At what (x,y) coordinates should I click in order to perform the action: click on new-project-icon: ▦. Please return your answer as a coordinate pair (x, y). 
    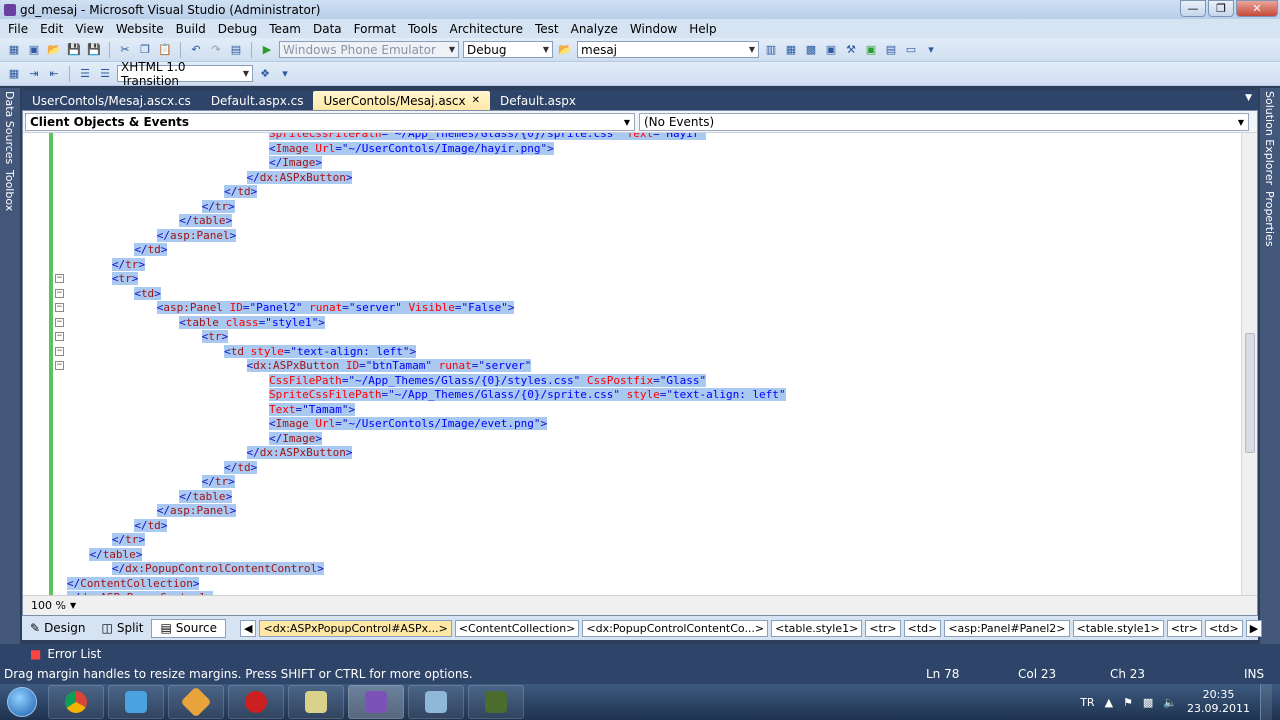
    Looking at the image, I should click on (14, 50).